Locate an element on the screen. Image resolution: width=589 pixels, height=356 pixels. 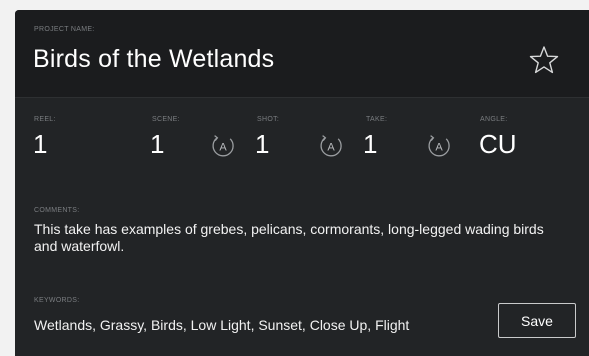
take-value: 1 is located at coordinates (370, 144).